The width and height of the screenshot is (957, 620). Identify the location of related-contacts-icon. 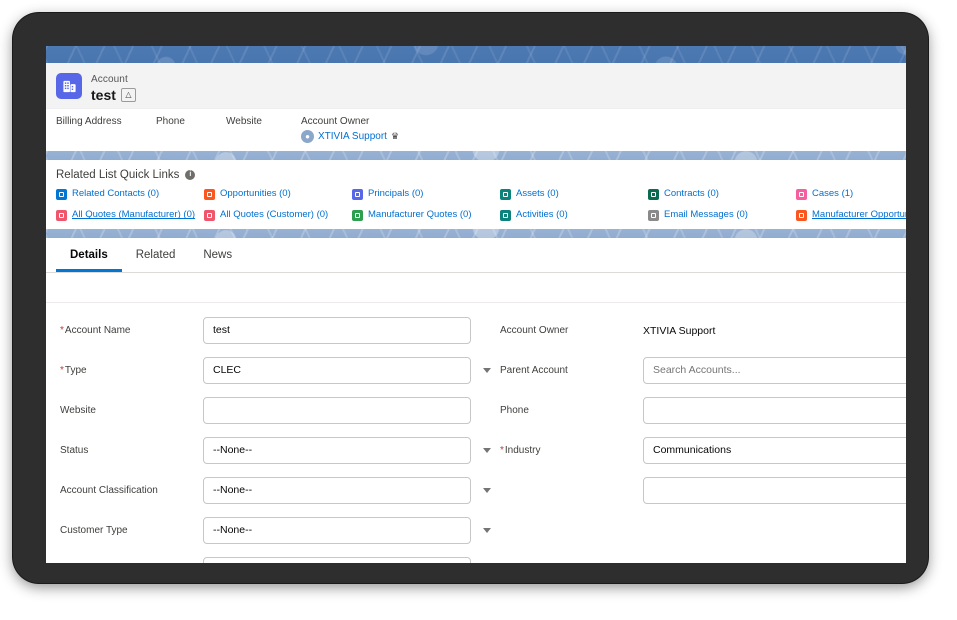
(61, 195).